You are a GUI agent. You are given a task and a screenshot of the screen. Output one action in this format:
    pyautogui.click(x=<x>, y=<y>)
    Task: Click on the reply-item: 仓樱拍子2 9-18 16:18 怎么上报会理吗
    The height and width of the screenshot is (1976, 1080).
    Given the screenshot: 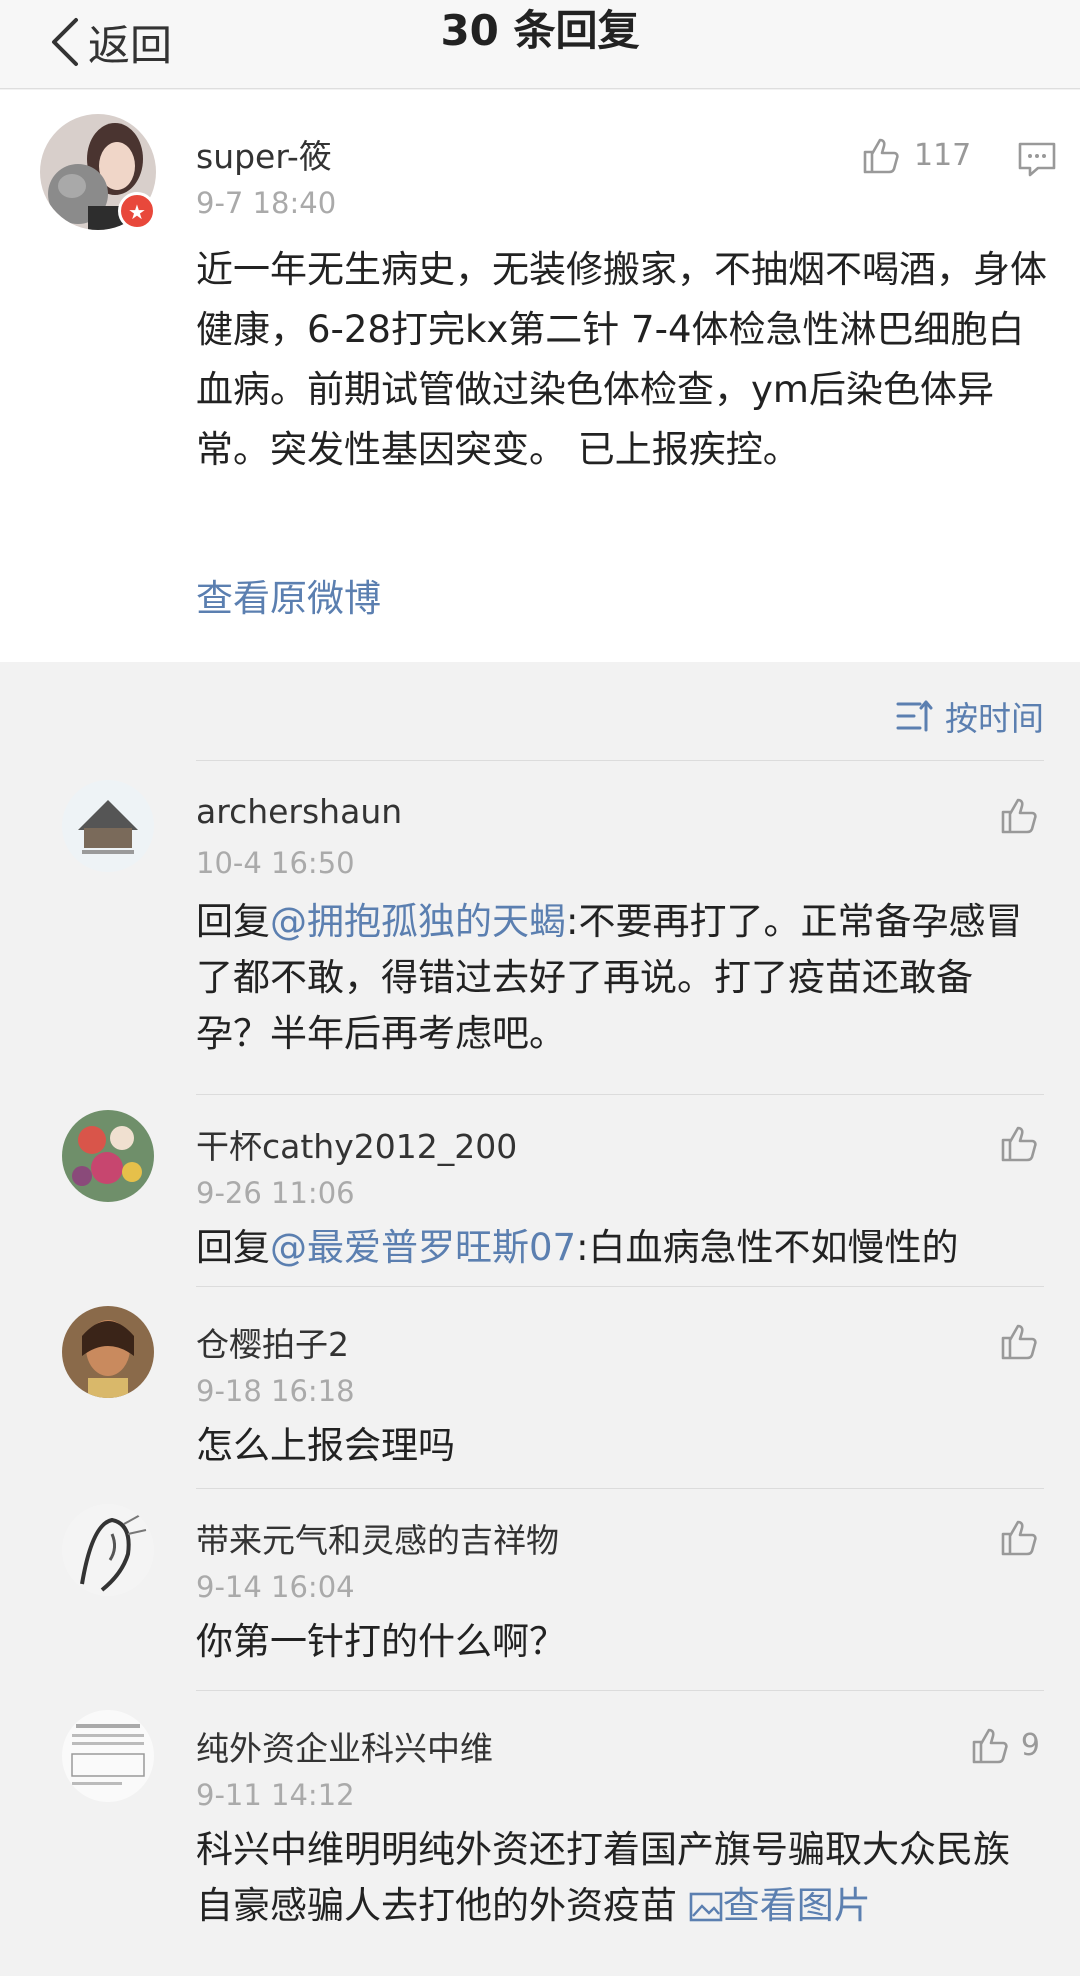 What is the action you would take?
    pyautogui.click(x=540, y=1388)
    